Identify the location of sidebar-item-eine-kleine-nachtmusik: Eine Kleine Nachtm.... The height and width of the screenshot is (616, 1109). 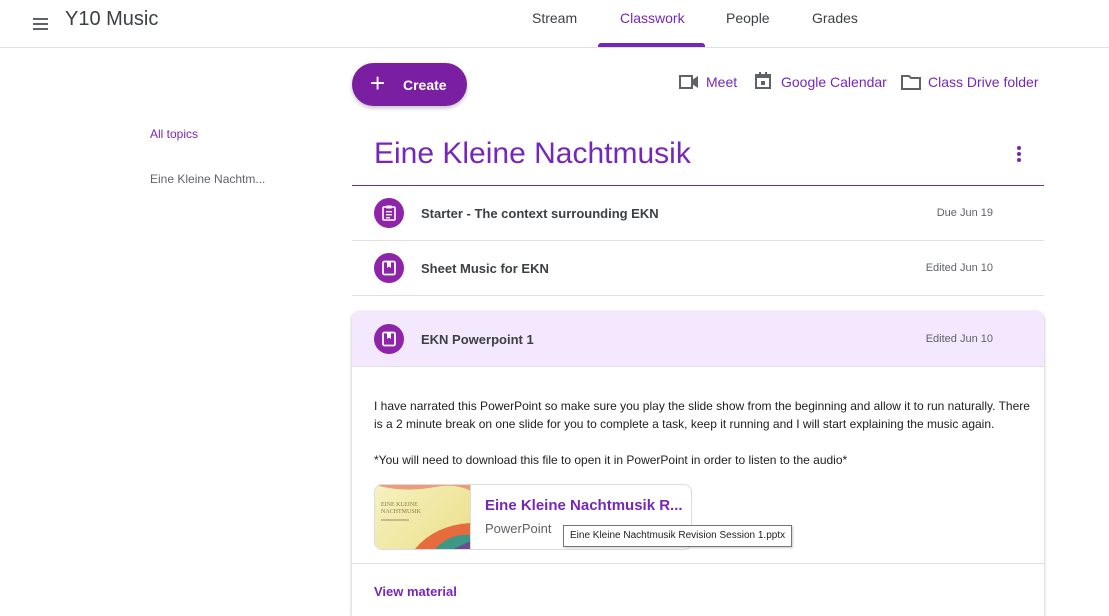
(207, 179).